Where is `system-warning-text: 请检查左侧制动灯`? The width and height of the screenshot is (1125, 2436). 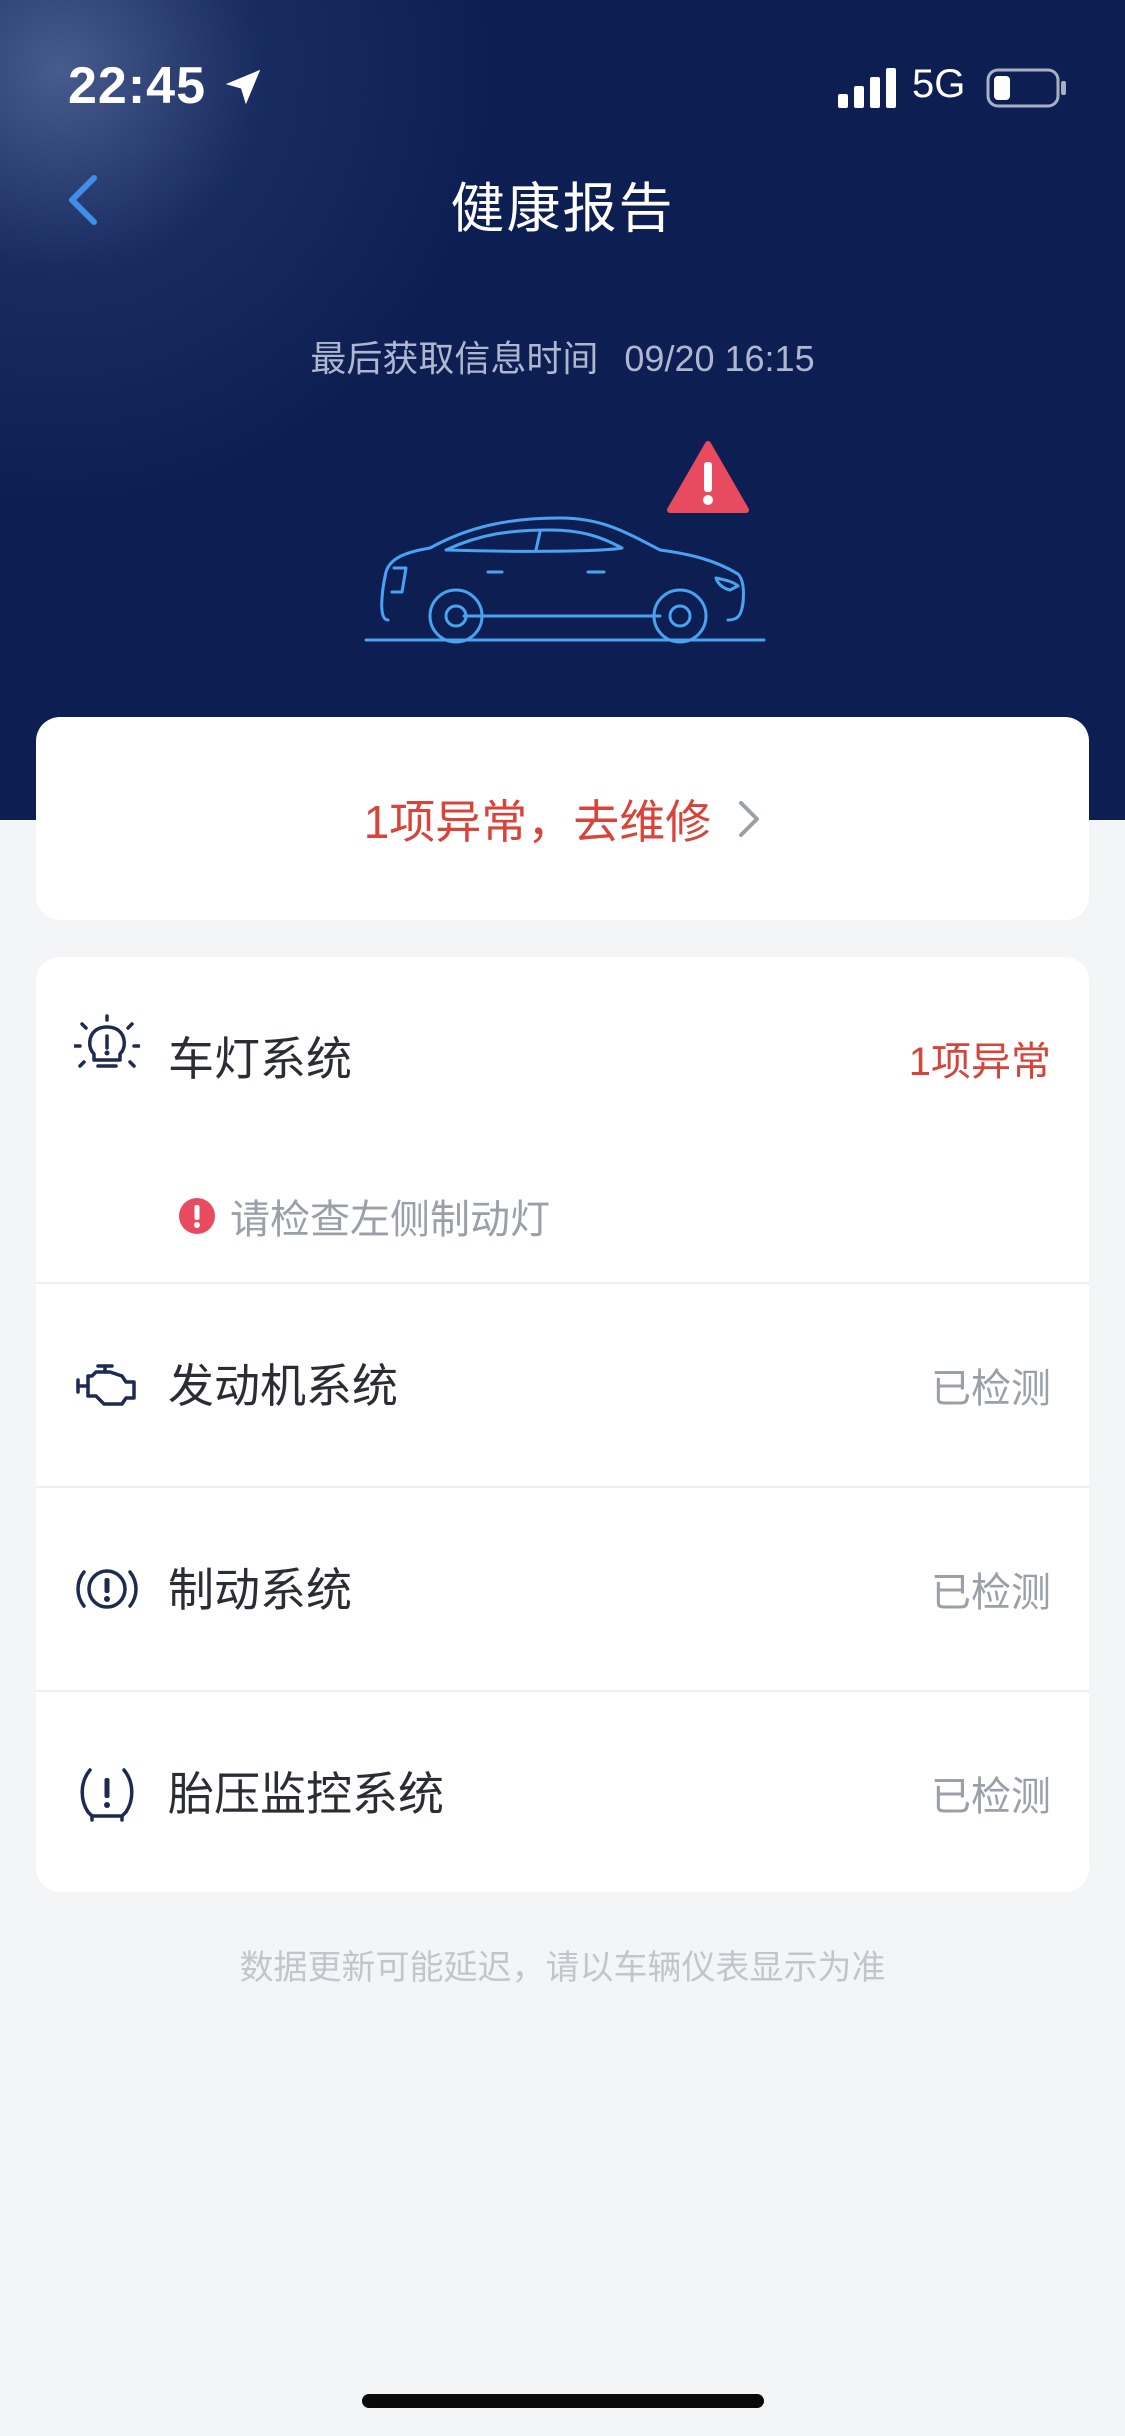
system-warning-text: 请检查左侧制动灯 is located at coordinates (390, 1220).